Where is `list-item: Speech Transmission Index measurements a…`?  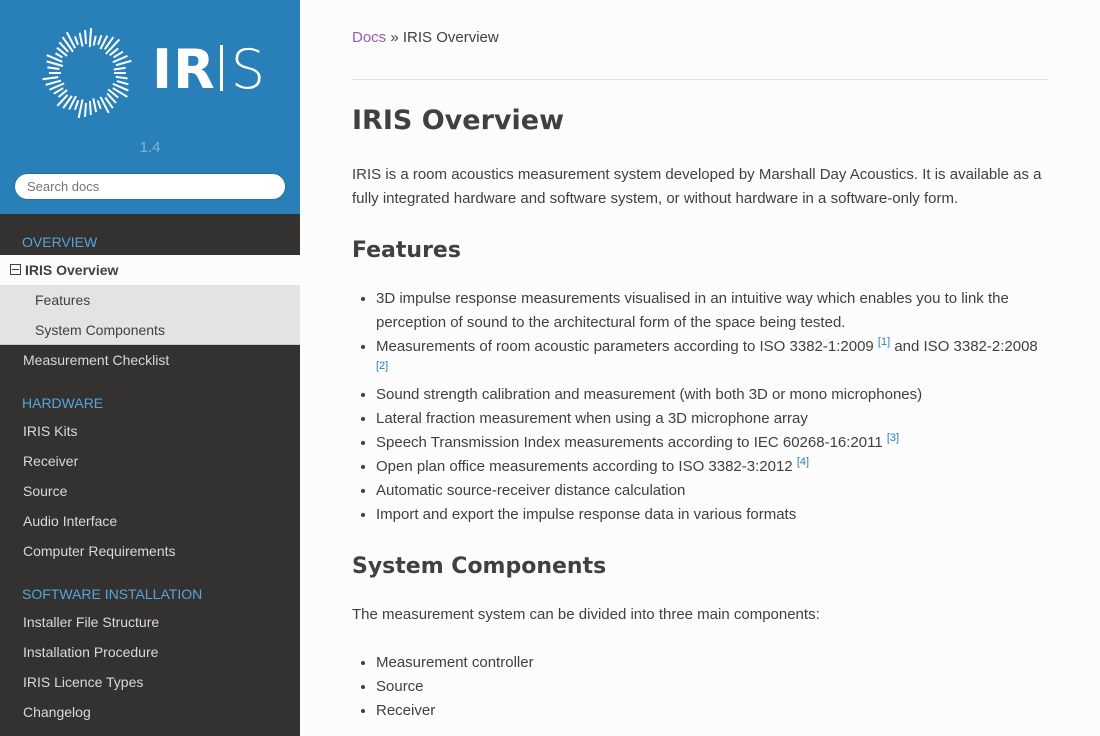 list-item: Speech Transmission Index measurements a… is located at coordinates (712, 443).